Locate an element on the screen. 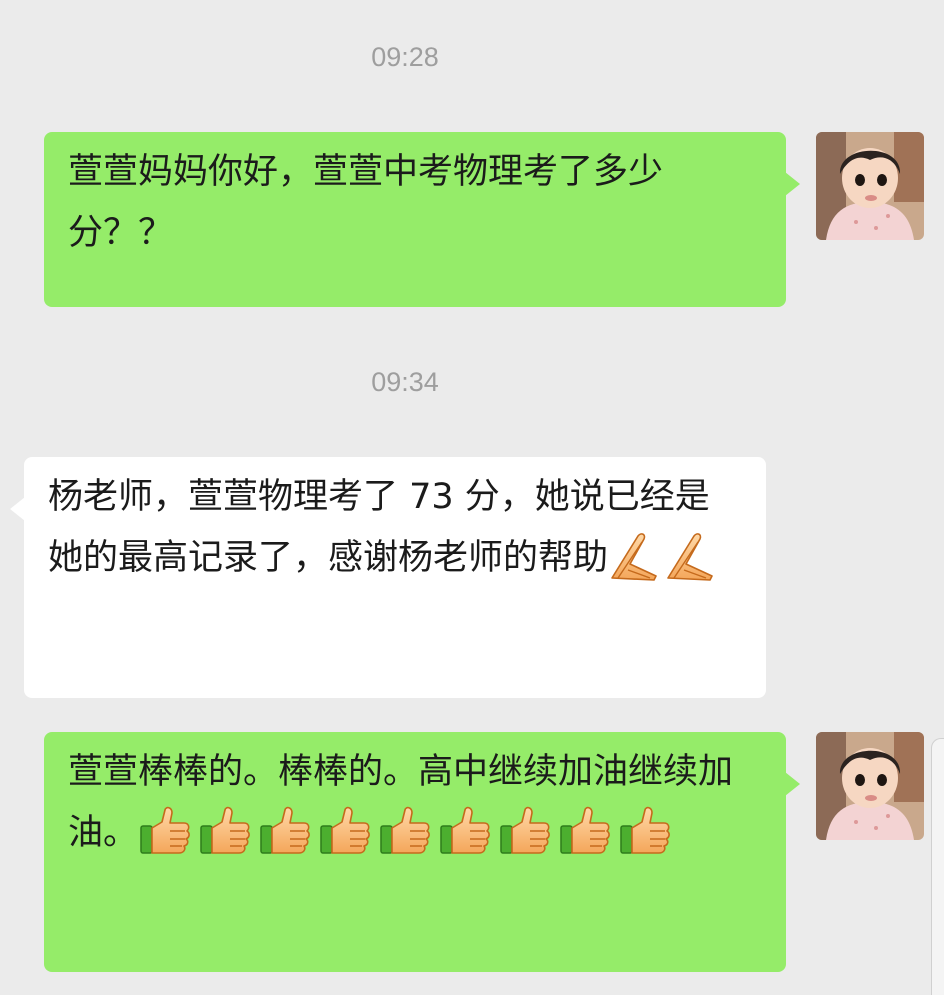 The image size is (944, 995). message-bubble-sent: 萱萱妈妈你好，萱萱中考物理考了多少分？？ is located at coordinates (422, 219).